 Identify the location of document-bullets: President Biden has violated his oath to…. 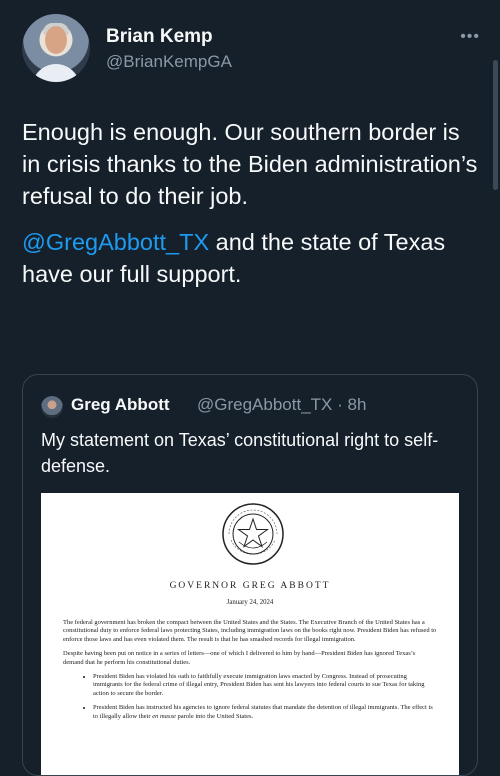
(250, 697).